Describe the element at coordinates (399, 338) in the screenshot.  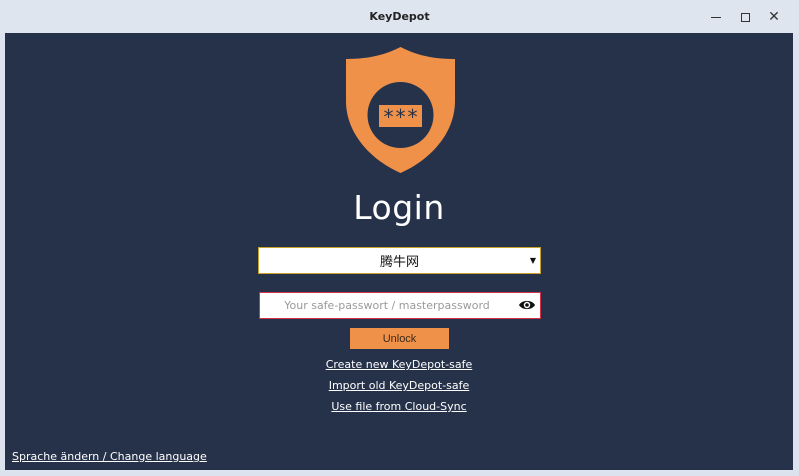
I see `unlock-button: Unlock` at that location.